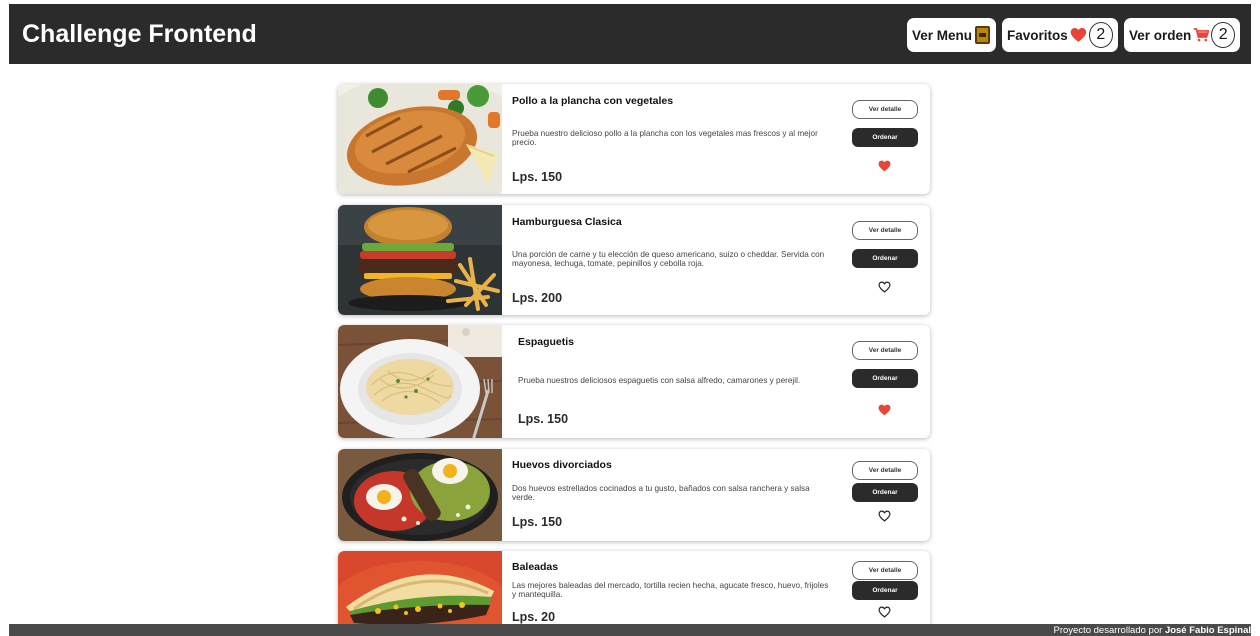  What do you see at coordinates (1223, 35) in the screenshot?
I see `order-count-badge: 2` at bounding box center [1223, 35].